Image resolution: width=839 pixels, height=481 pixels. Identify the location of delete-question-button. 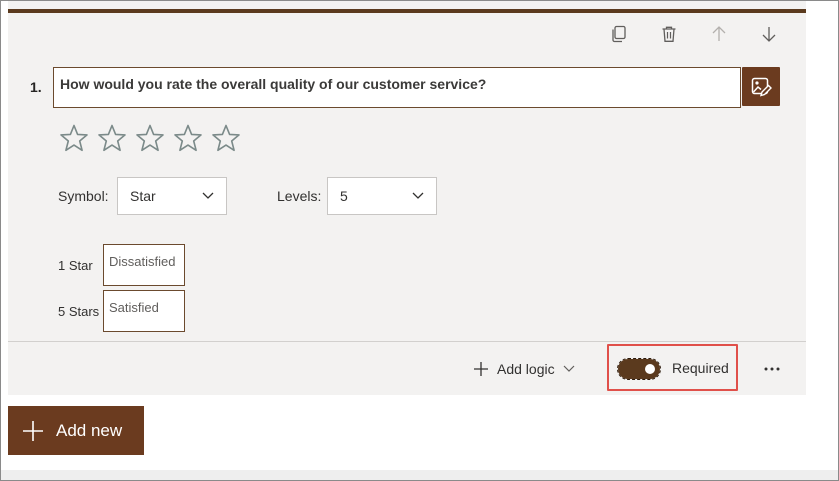
(669, 34).